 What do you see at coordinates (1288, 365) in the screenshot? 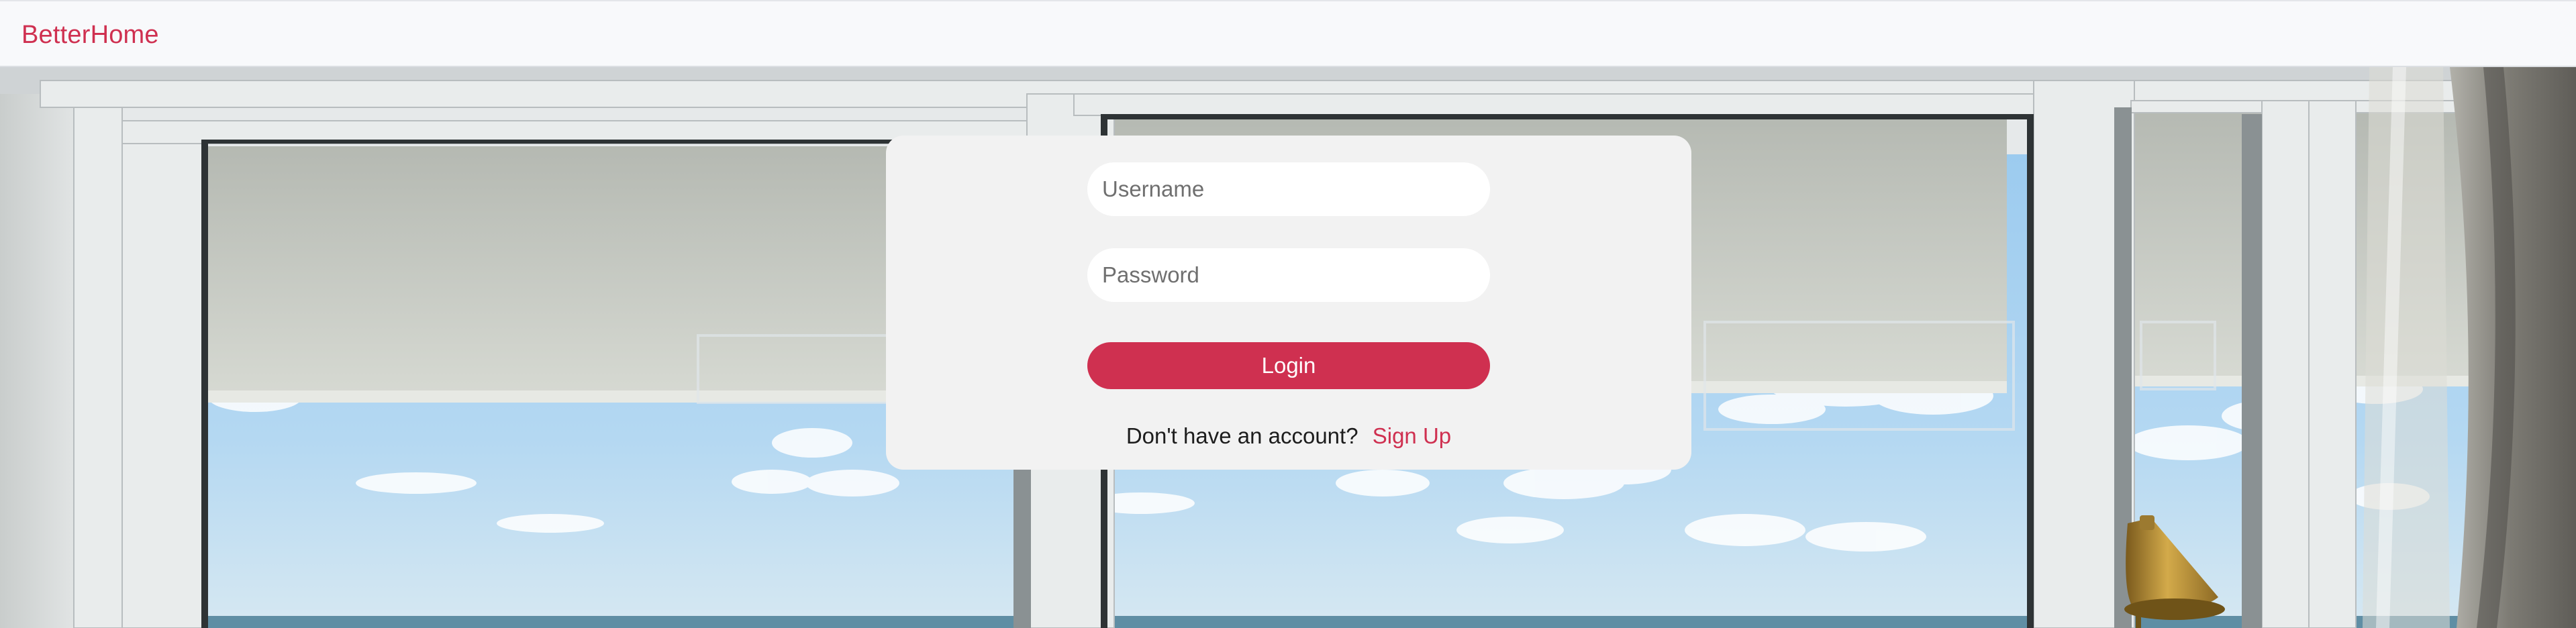
I see `login-button: Login` at bounding box center [1288, 365].